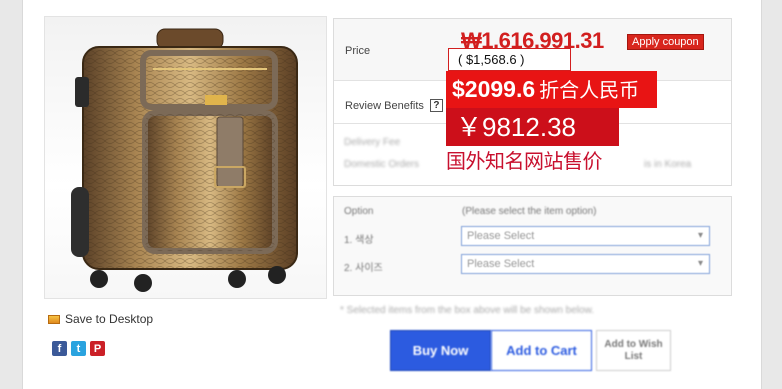 Image resolution: width=782 pixels, height=389 pixels. I want to click on option2-label: 2. 사이즈, so click(363, 268).